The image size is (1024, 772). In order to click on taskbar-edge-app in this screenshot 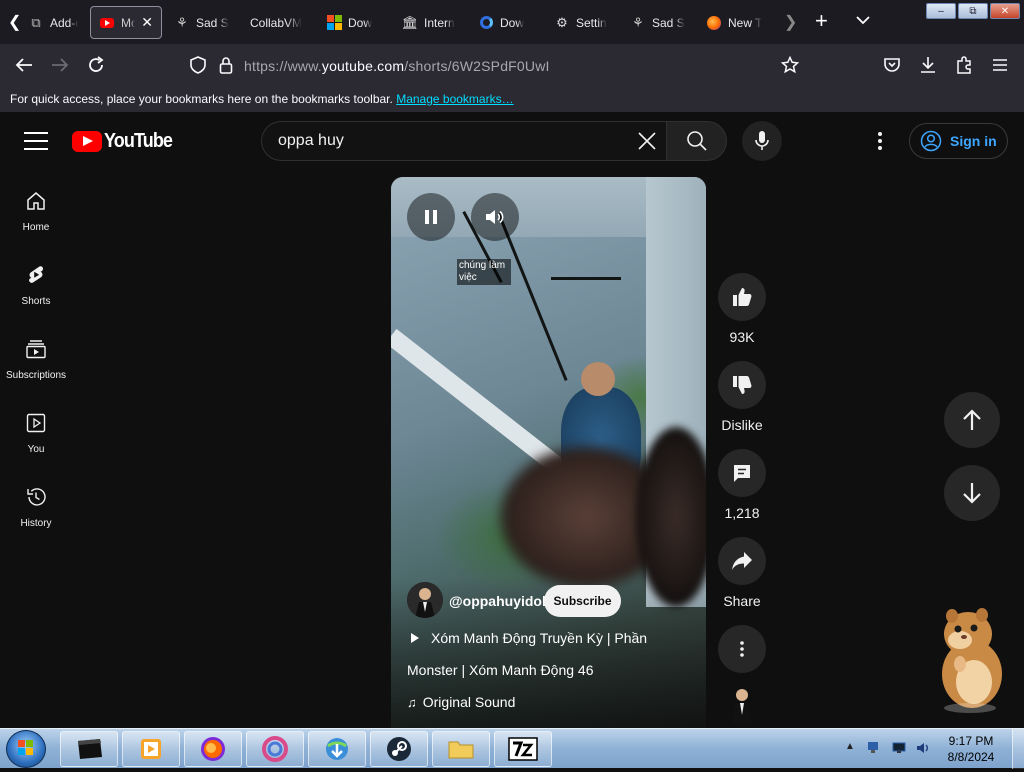, I will do `click(275, 749)`.